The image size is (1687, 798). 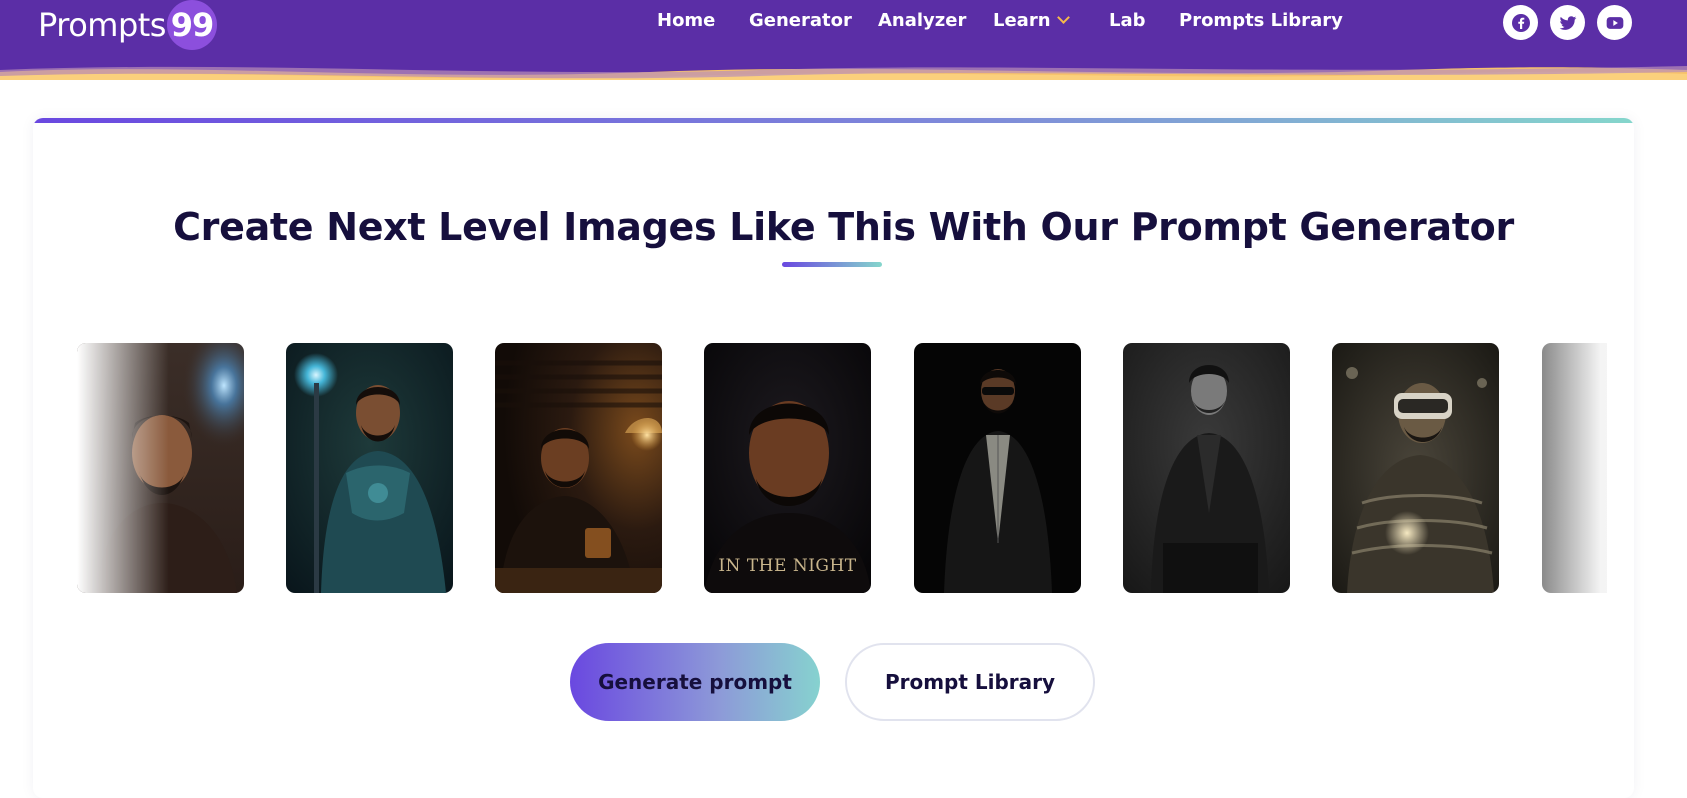 I want to click on logo-text: Prompts, so click(x=102, y=25).